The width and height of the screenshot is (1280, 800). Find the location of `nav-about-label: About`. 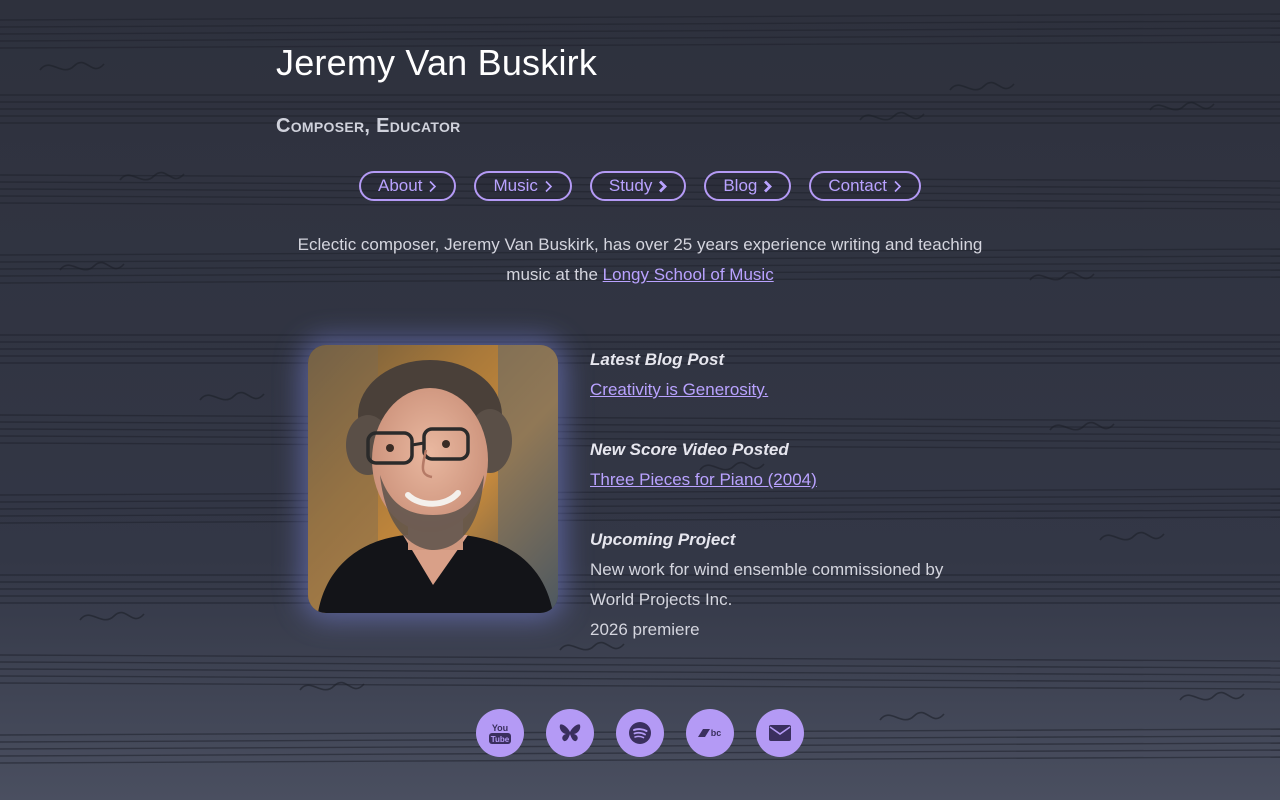

nav-about-label: About is located at coordinates (400, 185).